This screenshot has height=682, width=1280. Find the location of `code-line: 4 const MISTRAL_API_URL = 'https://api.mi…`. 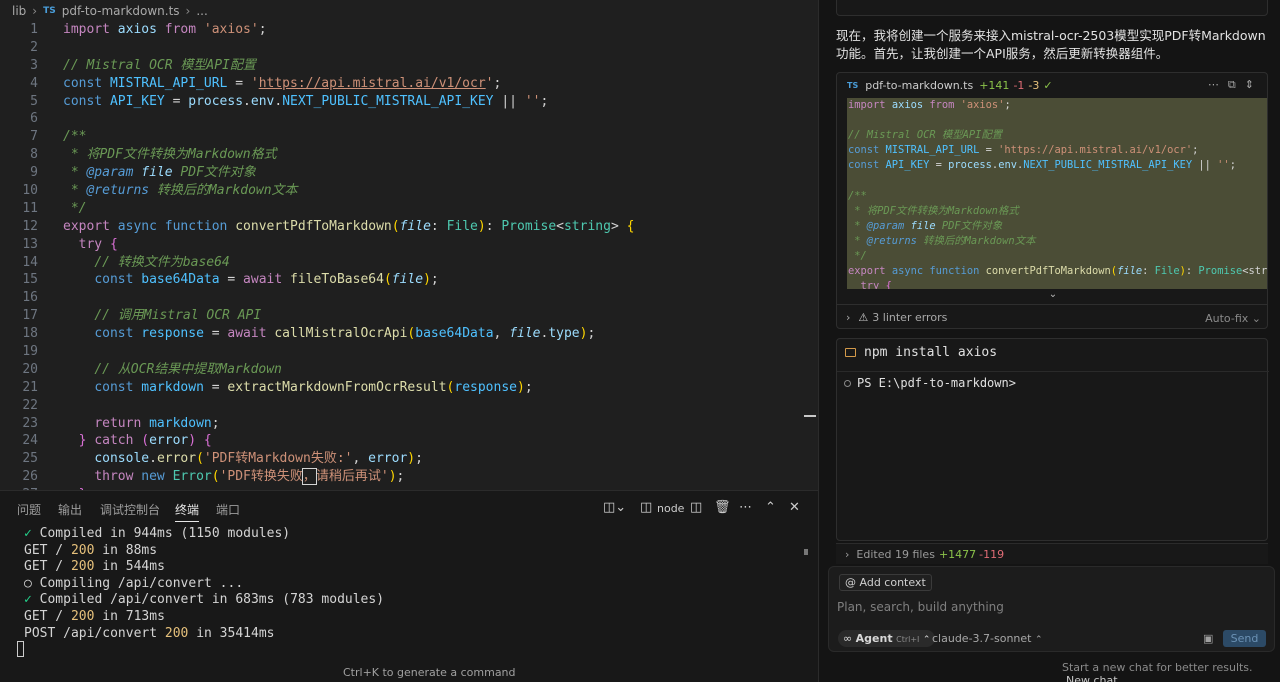

code-line: 4 const MISTRAL_API_URL = 'https://api.mi… is located at coordinates (409, 84).